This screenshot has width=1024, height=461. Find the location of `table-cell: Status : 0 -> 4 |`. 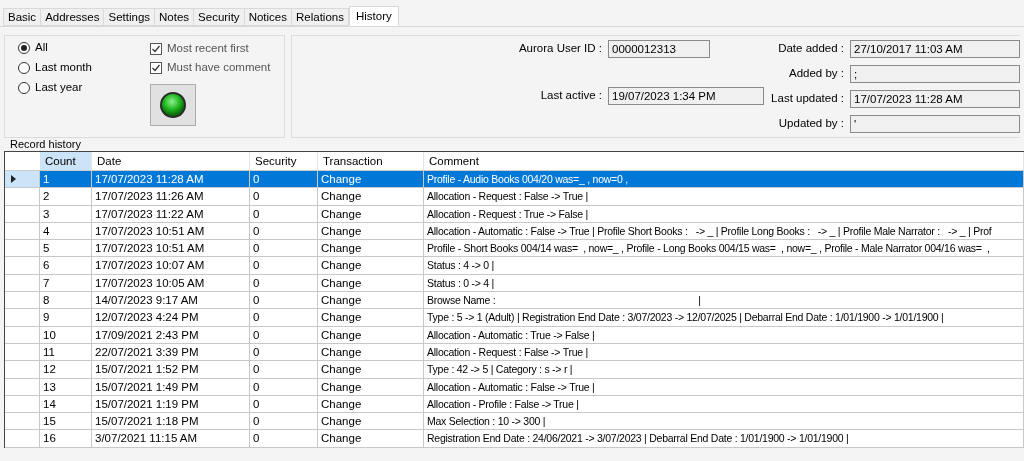

table-cell: Status : 0 -> 4 | is located at coordinates (724, 283).